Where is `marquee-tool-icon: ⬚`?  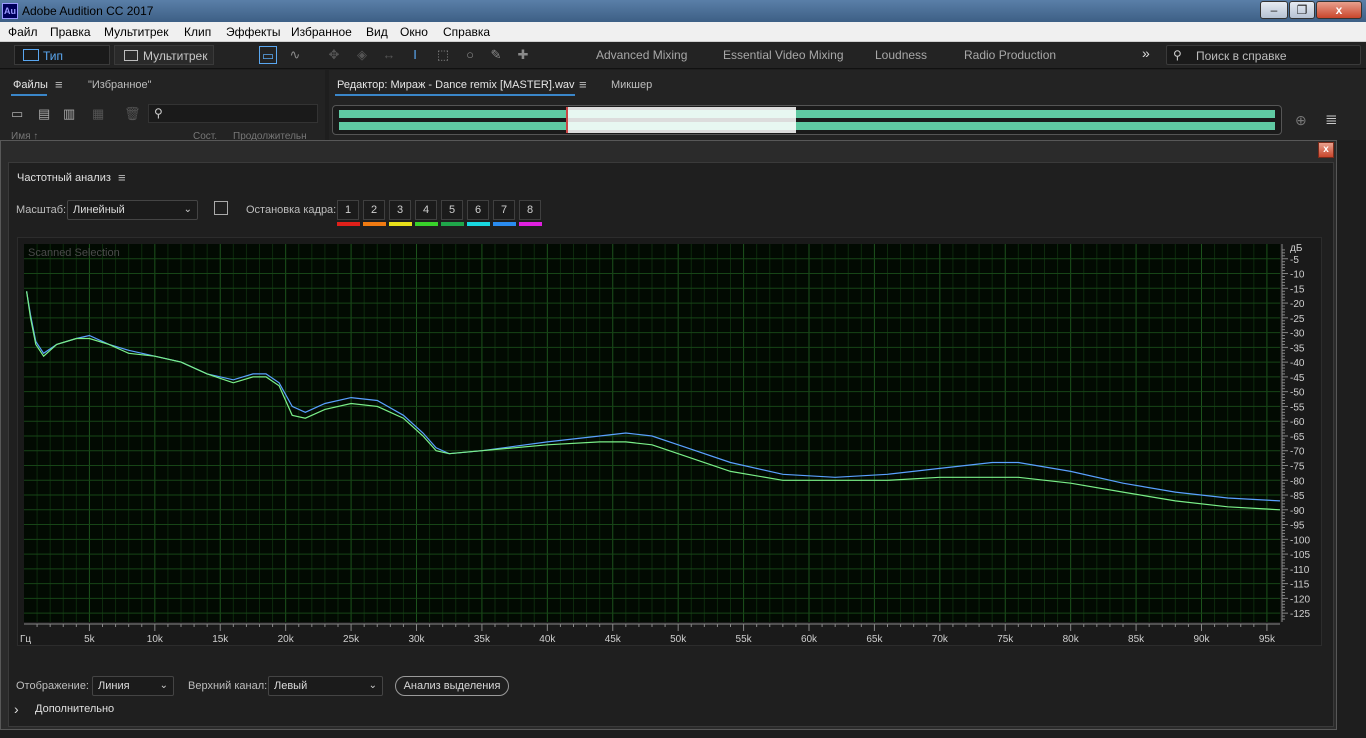
marquee-tool-icon: ⬚ is located at coordinates (443, 55).